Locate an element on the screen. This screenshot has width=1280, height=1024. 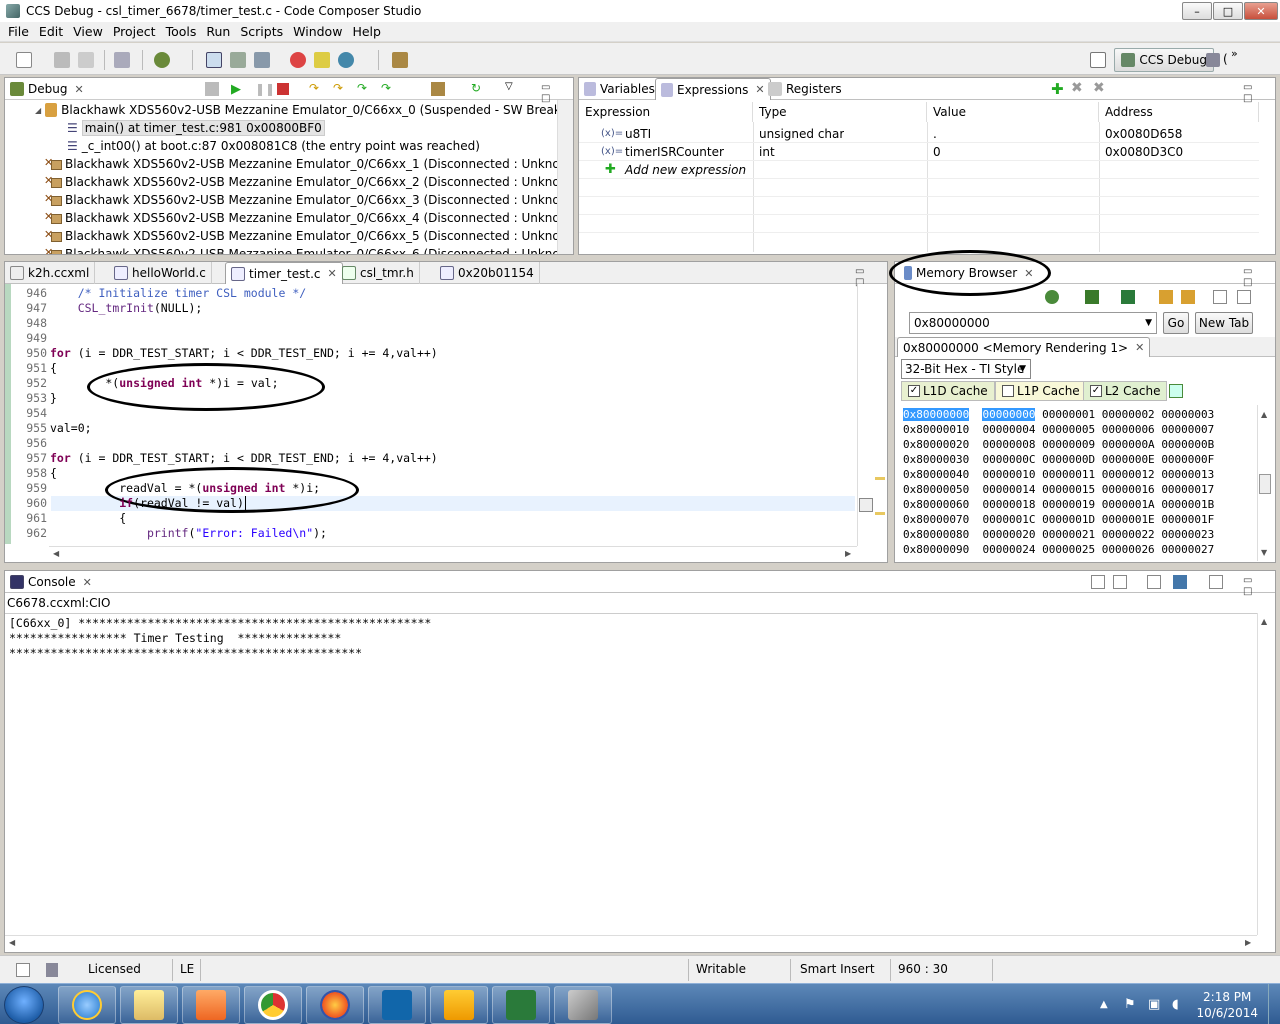
close-icon: ✕ is located at coordinates (332, 273).